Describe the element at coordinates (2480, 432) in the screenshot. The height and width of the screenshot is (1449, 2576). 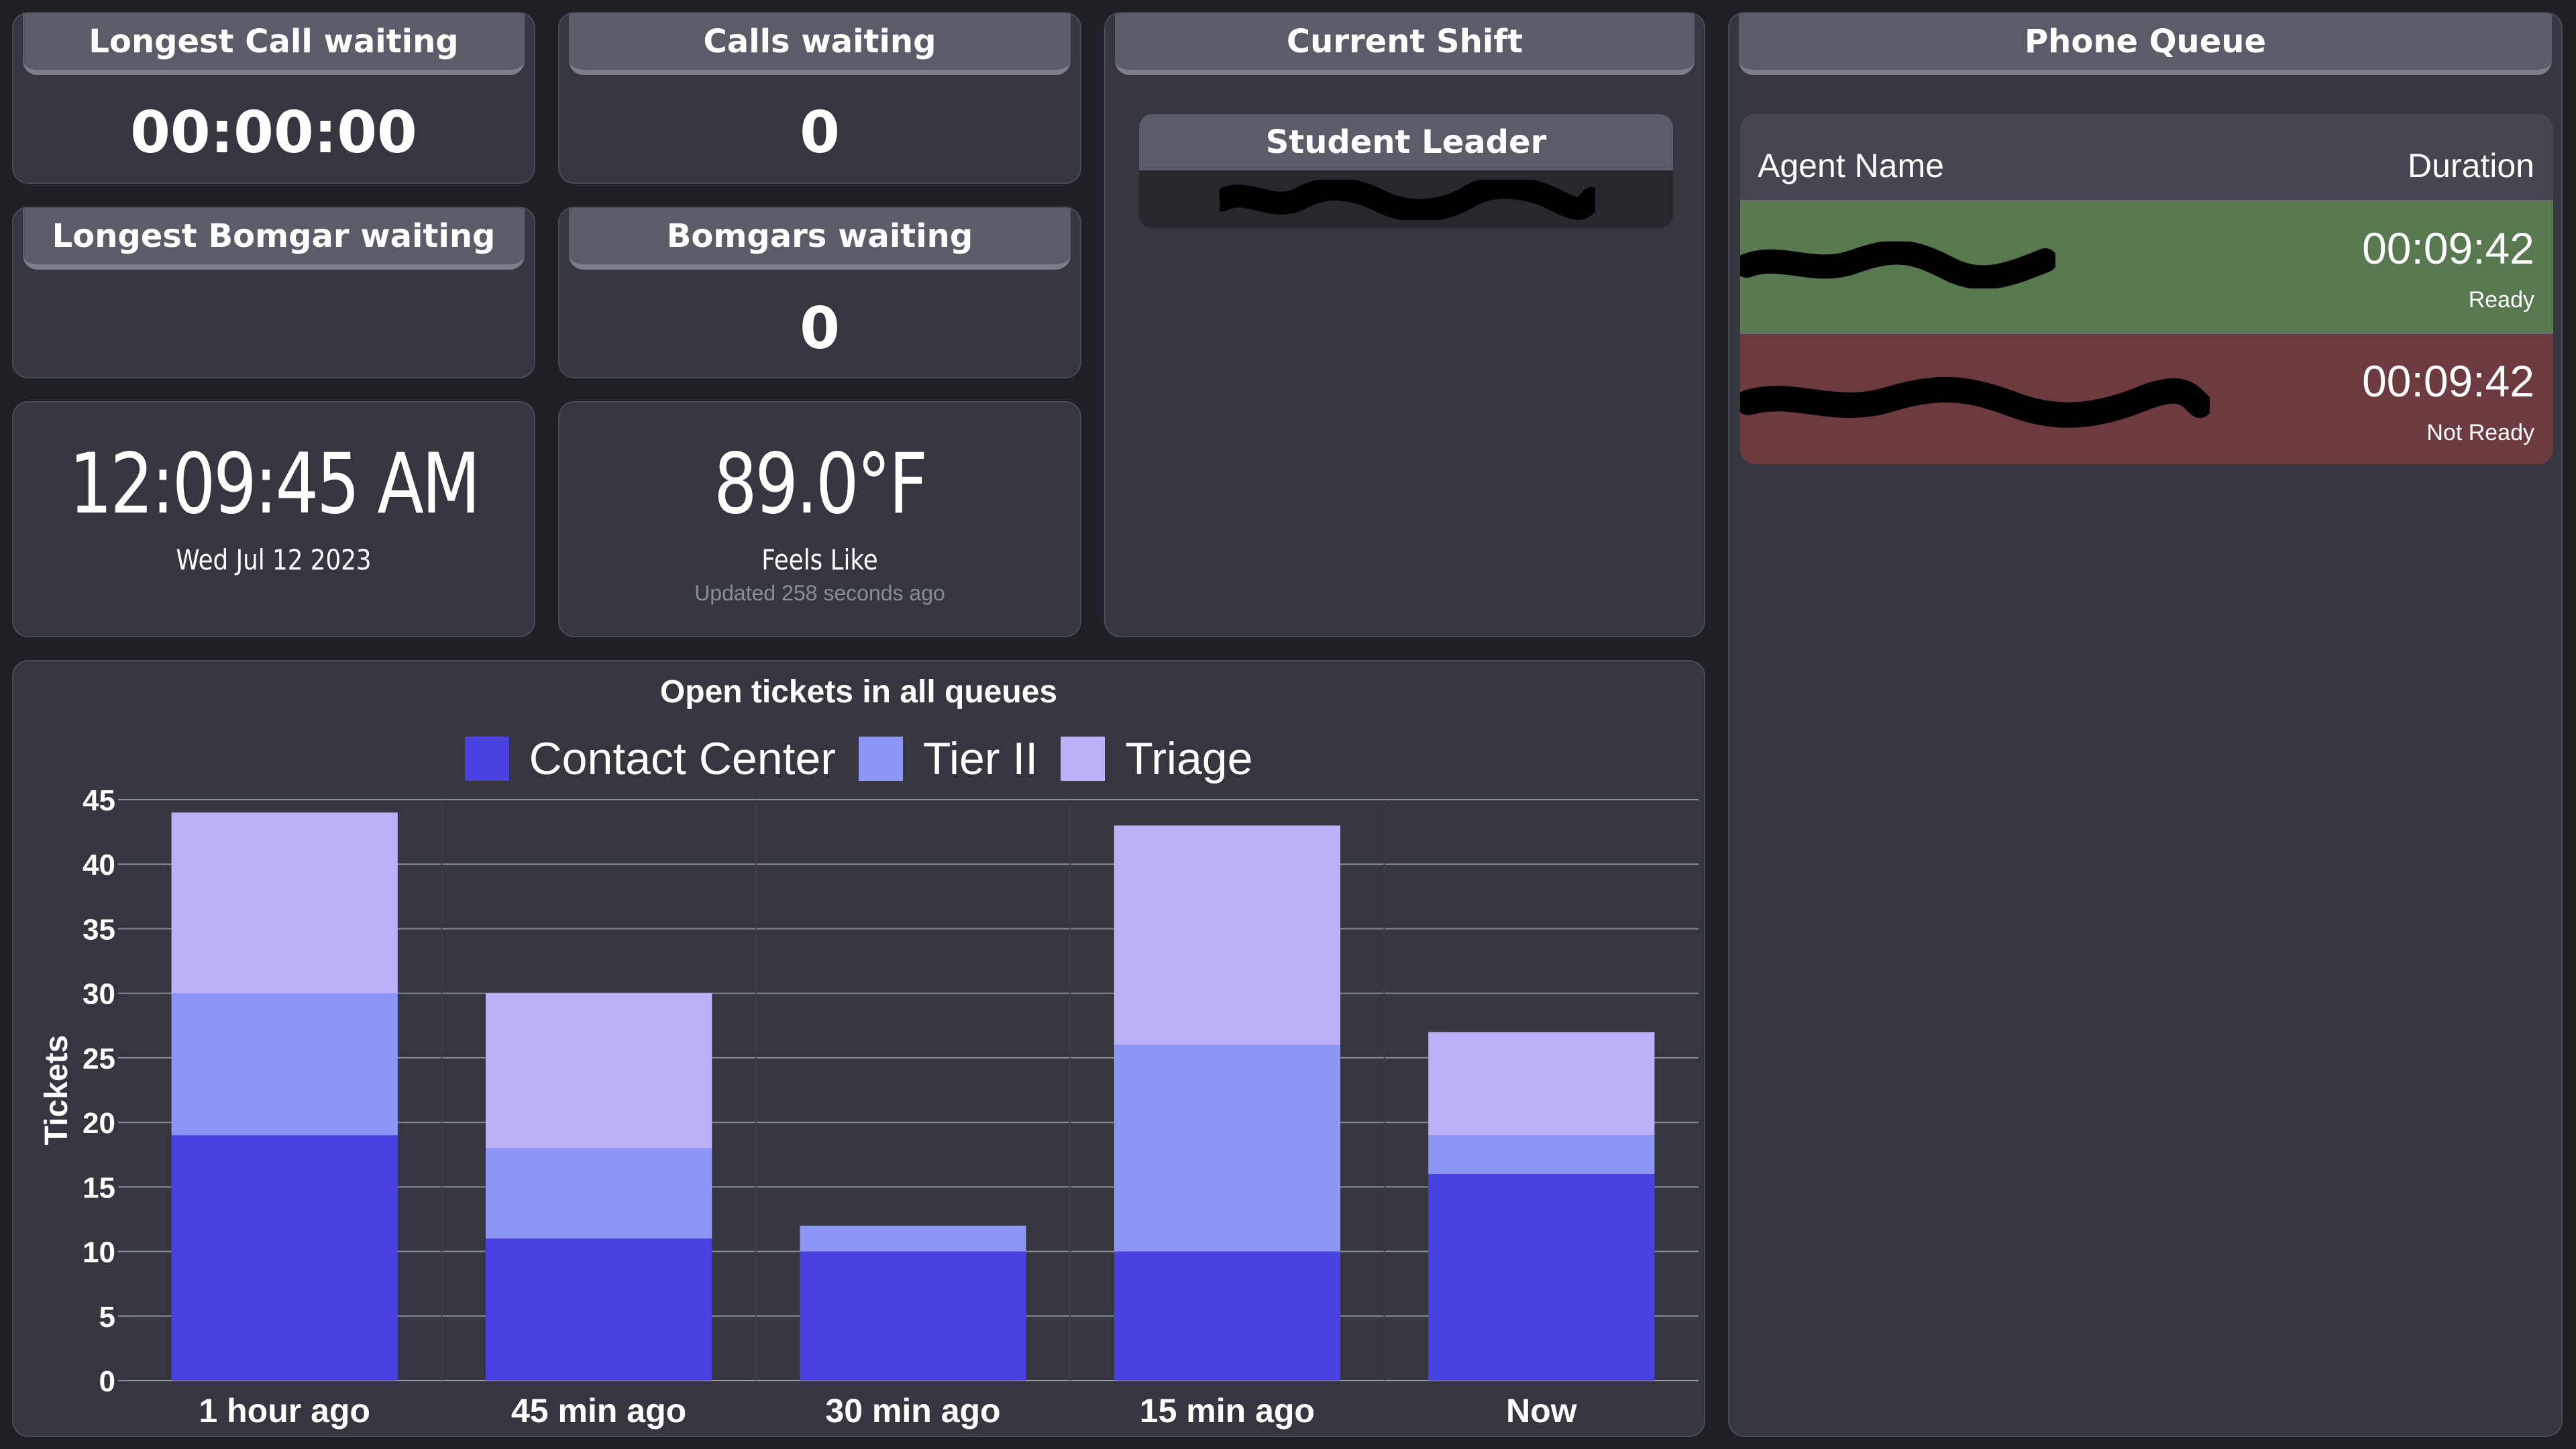
I see `agent-status: Not Ready` at that location.